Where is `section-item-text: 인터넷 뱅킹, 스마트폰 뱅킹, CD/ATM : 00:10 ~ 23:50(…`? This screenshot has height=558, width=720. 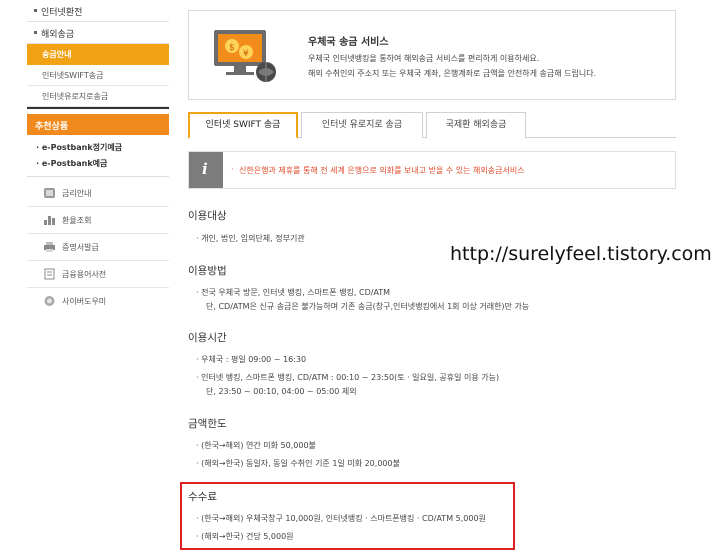 section-item-text: 인터넷 뱅킹, 스마트폰 뱅킹, CD/ATM : 00:10 ~ 23:50(… is located at coordinates (350, 377).